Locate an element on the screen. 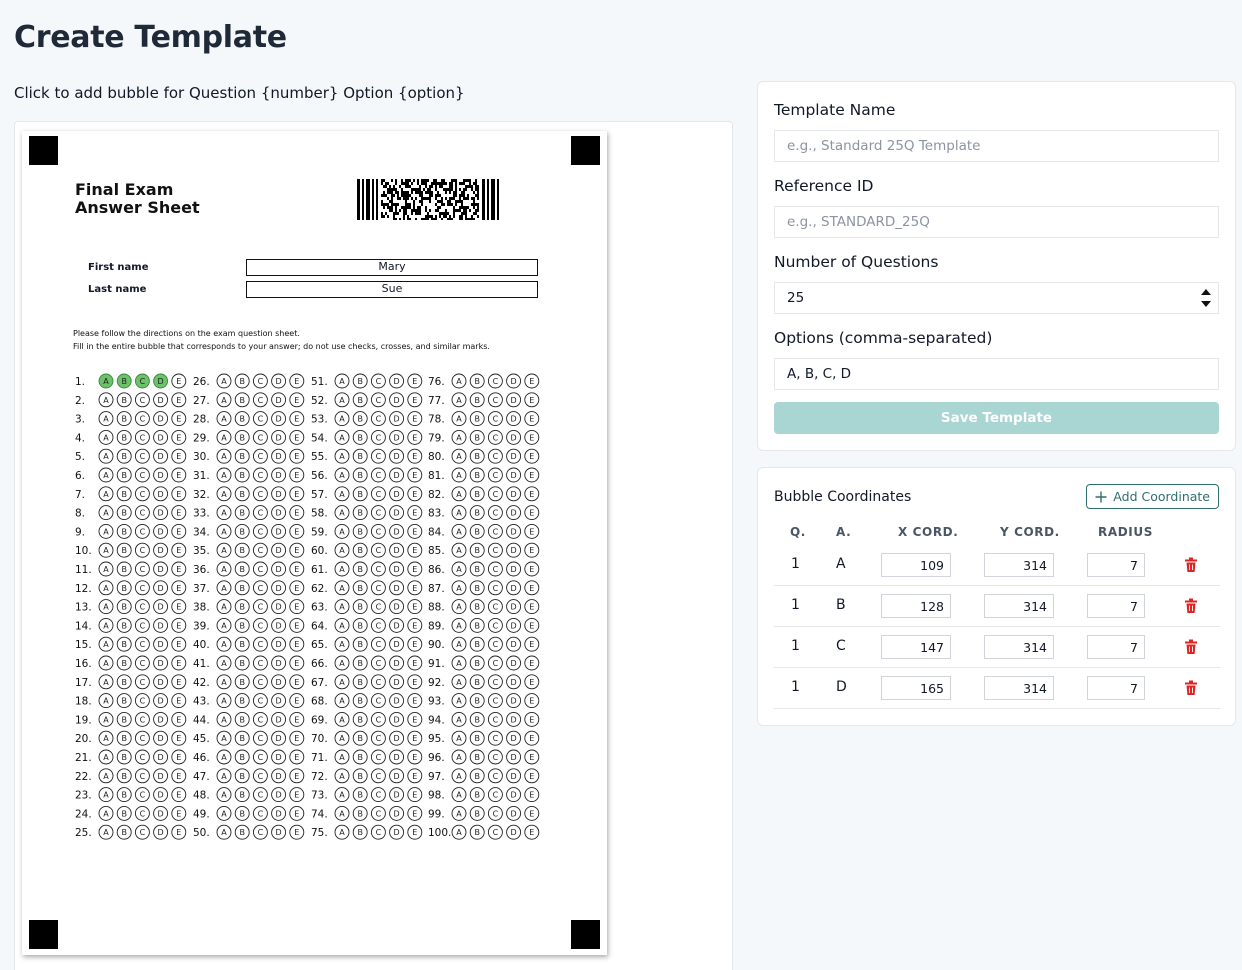 Image resolution: width=1242 pixels, height=970 pixels. question-row: 94. A B C D E is located at coordinates (484, 719).